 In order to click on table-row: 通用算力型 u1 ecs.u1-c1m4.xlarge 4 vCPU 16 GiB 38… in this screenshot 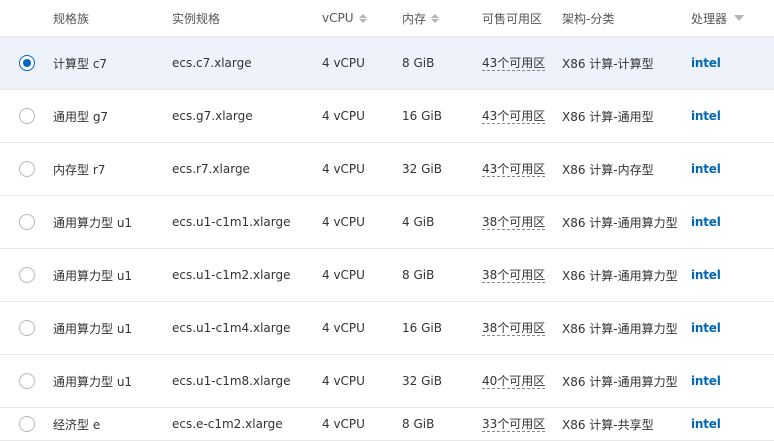, I will do `click(387, 328)`.